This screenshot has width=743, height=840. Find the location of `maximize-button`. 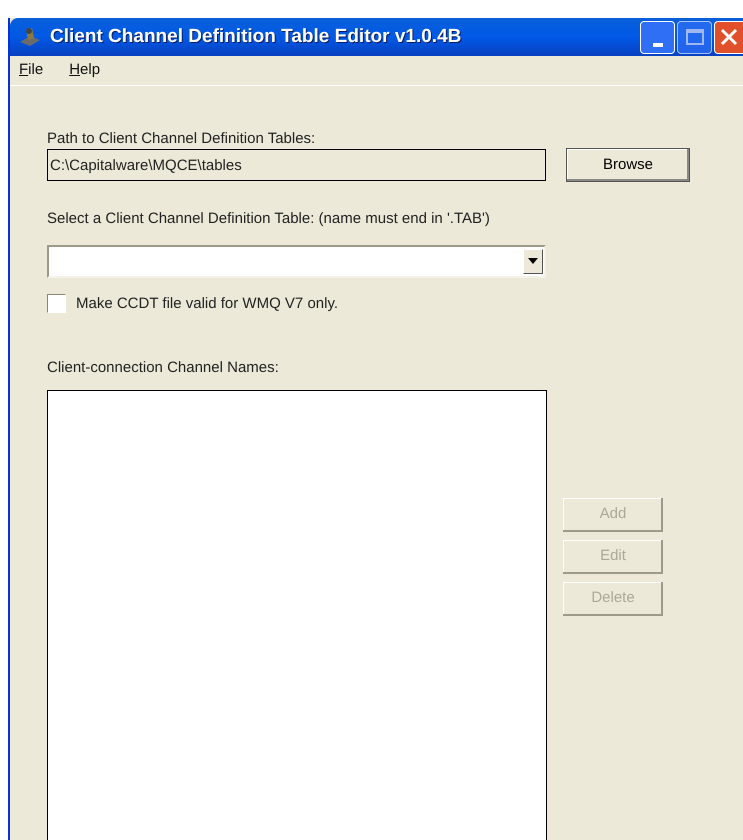

maximize-button is located at coordinates (694, 37).